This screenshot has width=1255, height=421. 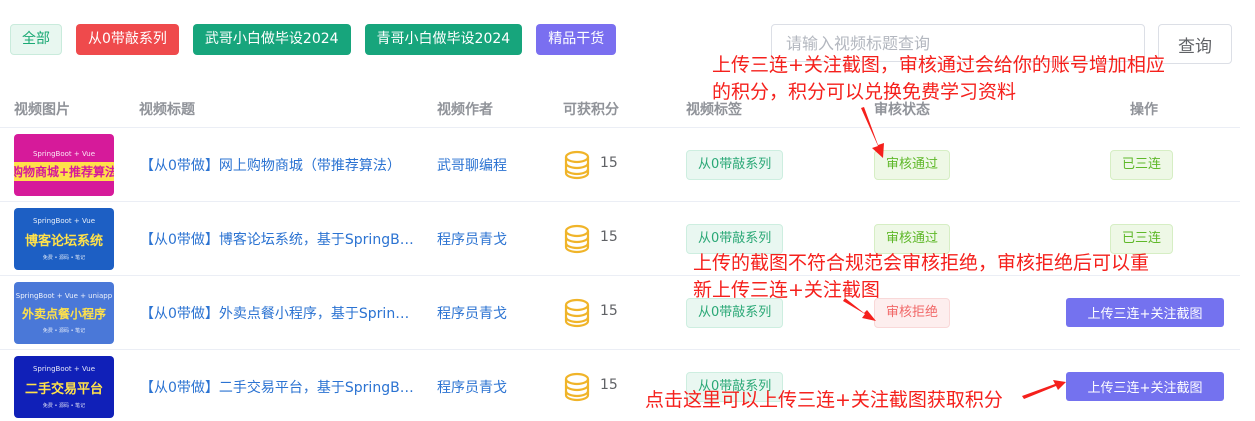 I want to click on header-image: 视频图片, so click(x=42, y=110).